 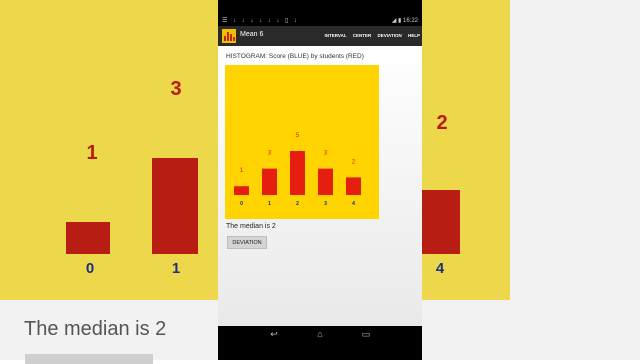 I want to click on action-bar: Mean 6 INTERVAL CENTER DEVIATION HELP, so click(x=320, y=36).